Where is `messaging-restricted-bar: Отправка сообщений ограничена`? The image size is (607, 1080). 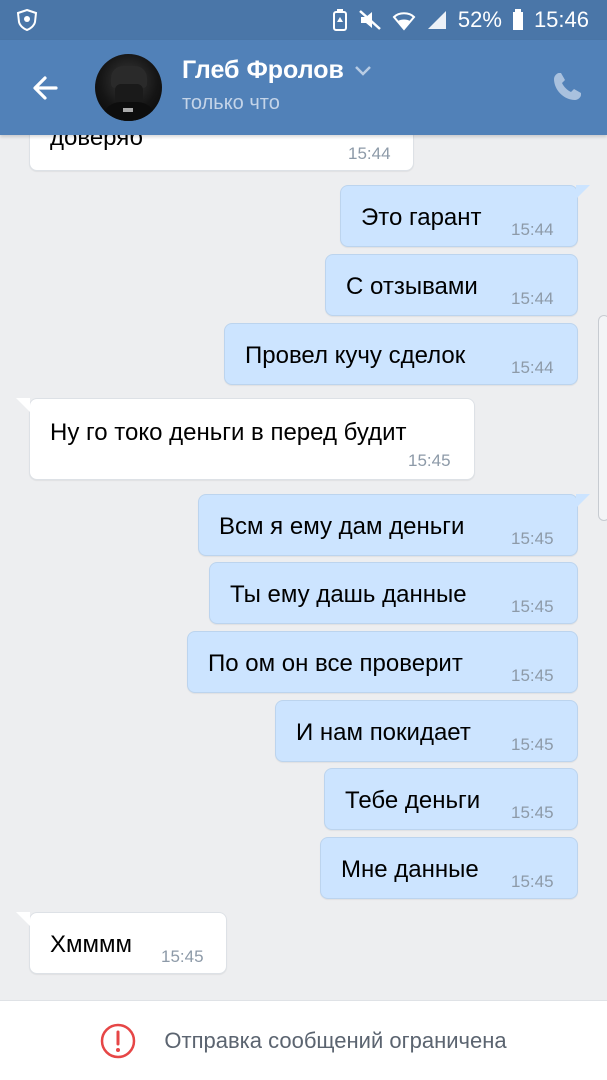
messaging-restricted-bar: Отправка сообщений ограничена is located at coordinates (303, 1040).